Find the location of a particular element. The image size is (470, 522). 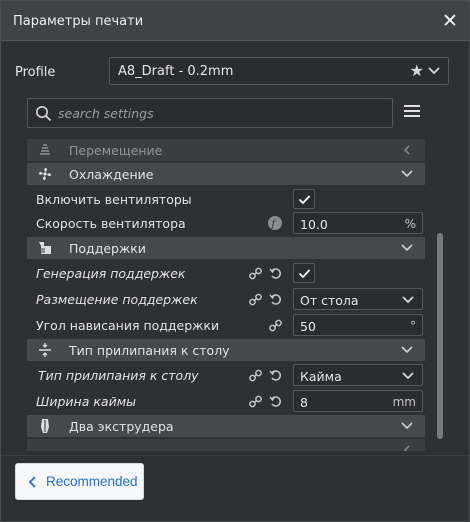

setting-label: Тип прилипания к столу is located at coordinates (118, 375).